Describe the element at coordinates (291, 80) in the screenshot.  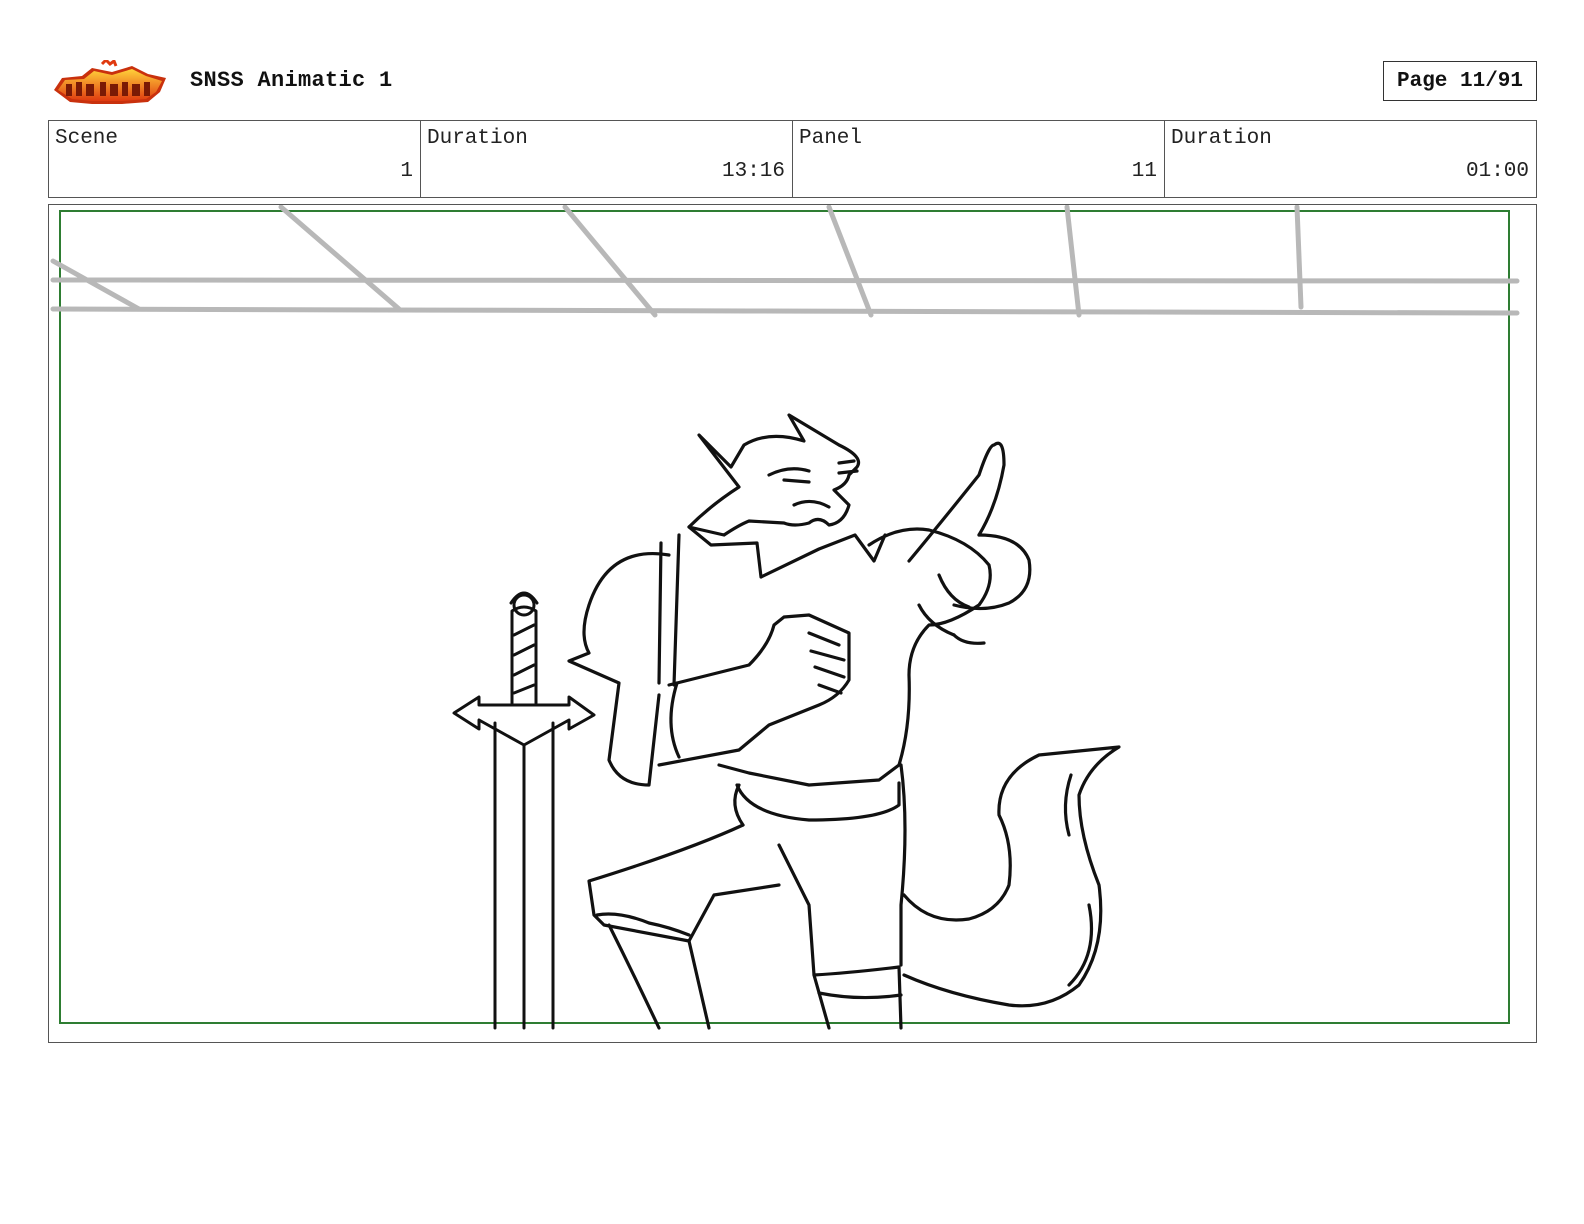
I see `document-title: SNSS Animatic 1` at that location.